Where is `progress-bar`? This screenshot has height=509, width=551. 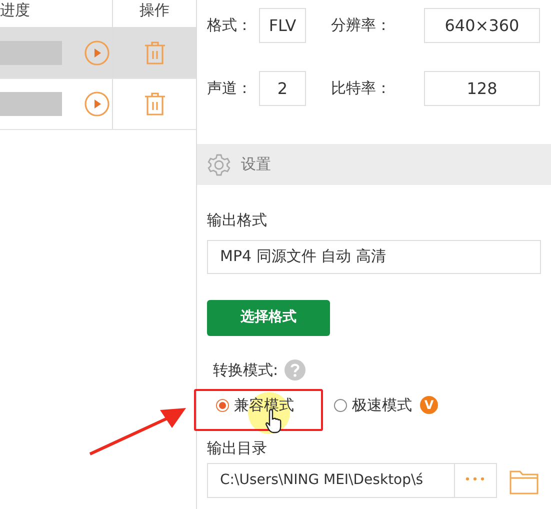 progress-bar is located at coordinates (31, 104).